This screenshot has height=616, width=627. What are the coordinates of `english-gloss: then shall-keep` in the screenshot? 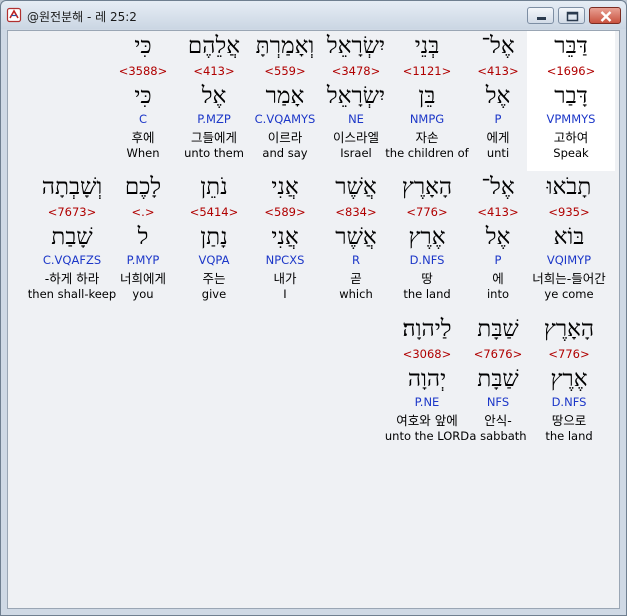 It's located at (72, 294).